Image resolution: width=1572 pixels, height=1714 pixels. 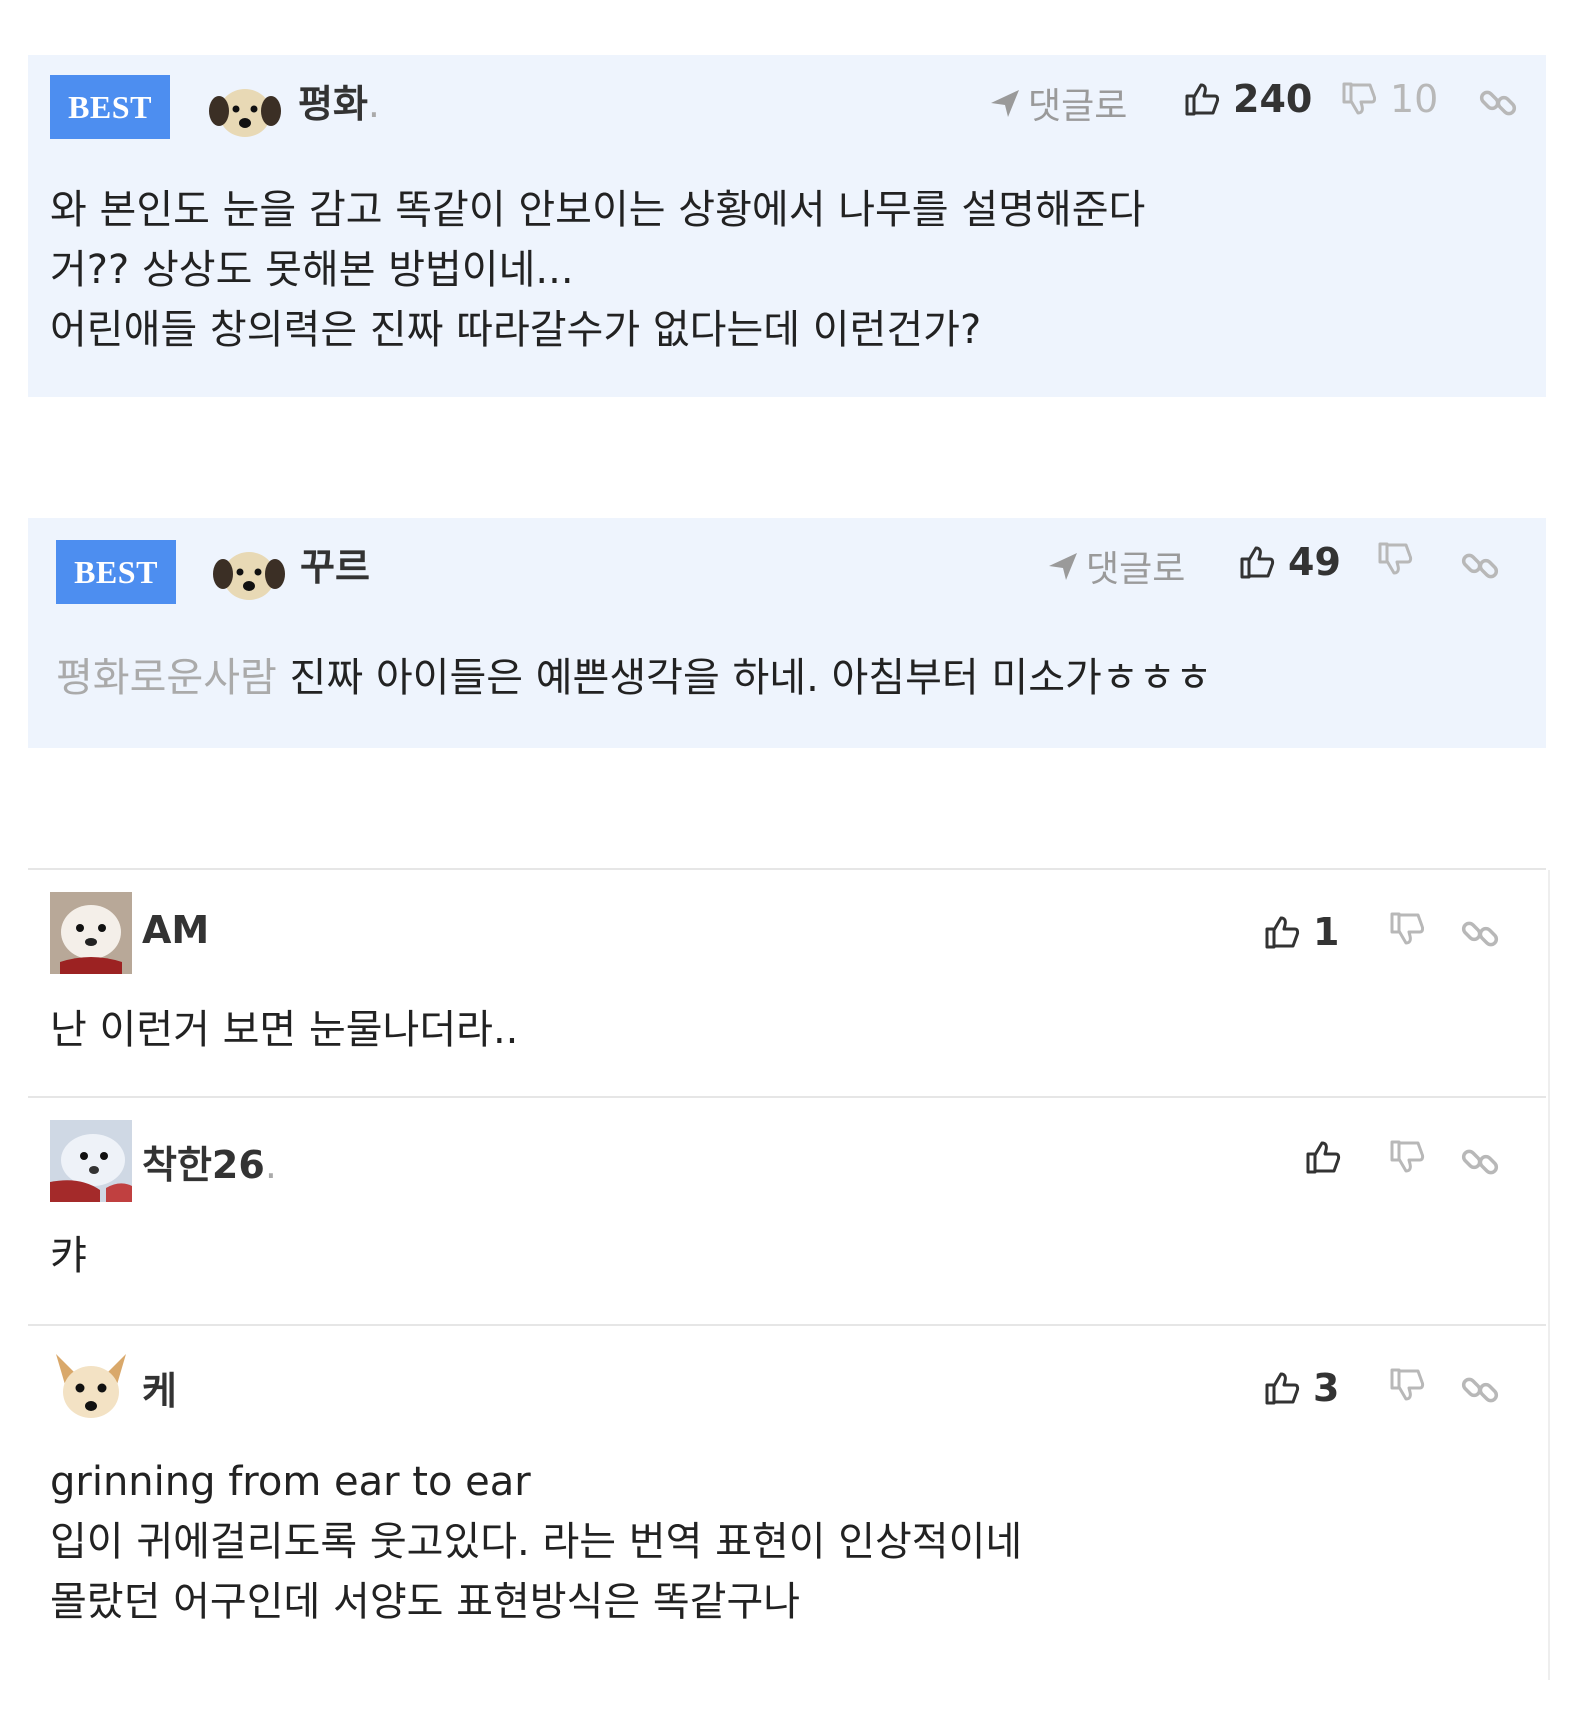 What do you see at coordinates (339, 100) in the screenshot?
I see `comment-author: 평화.` at bounding box center [339, 100].